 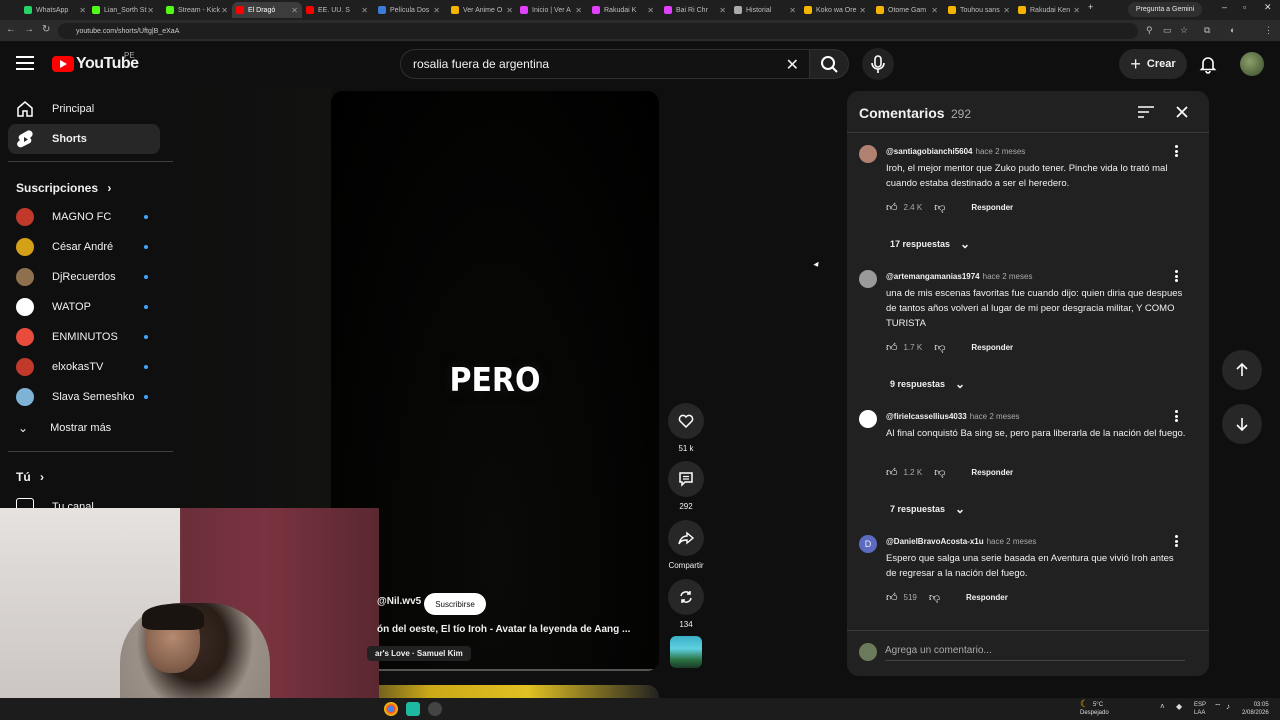 I want to click on tray-chevron-icon: ˄, so click(x=1162, y=706).